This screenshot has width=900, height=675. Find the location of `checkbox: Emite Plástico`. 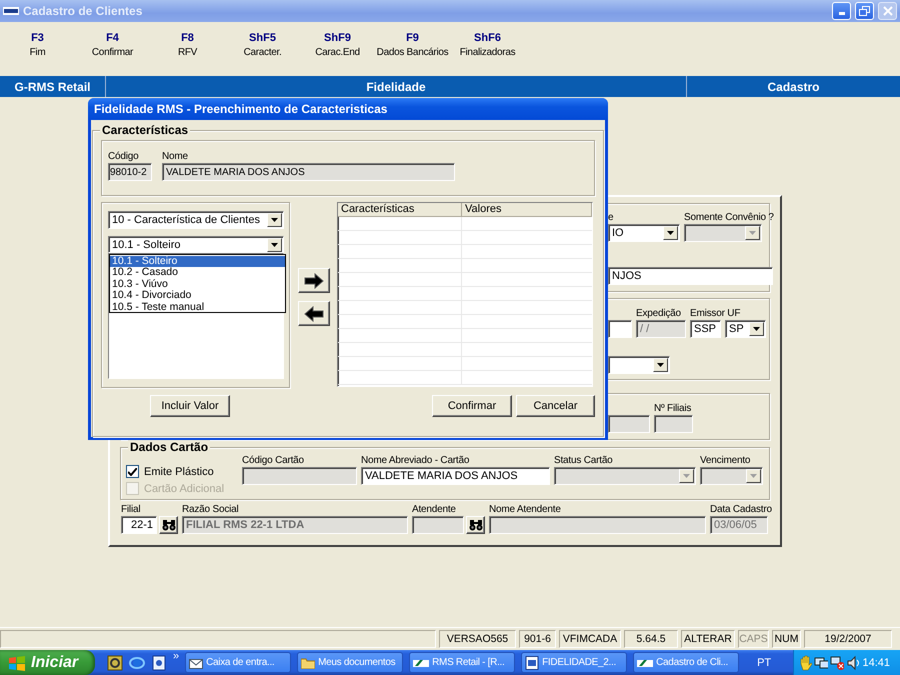

checkbox: Emite Plástico is located at coordinates (184, 471).